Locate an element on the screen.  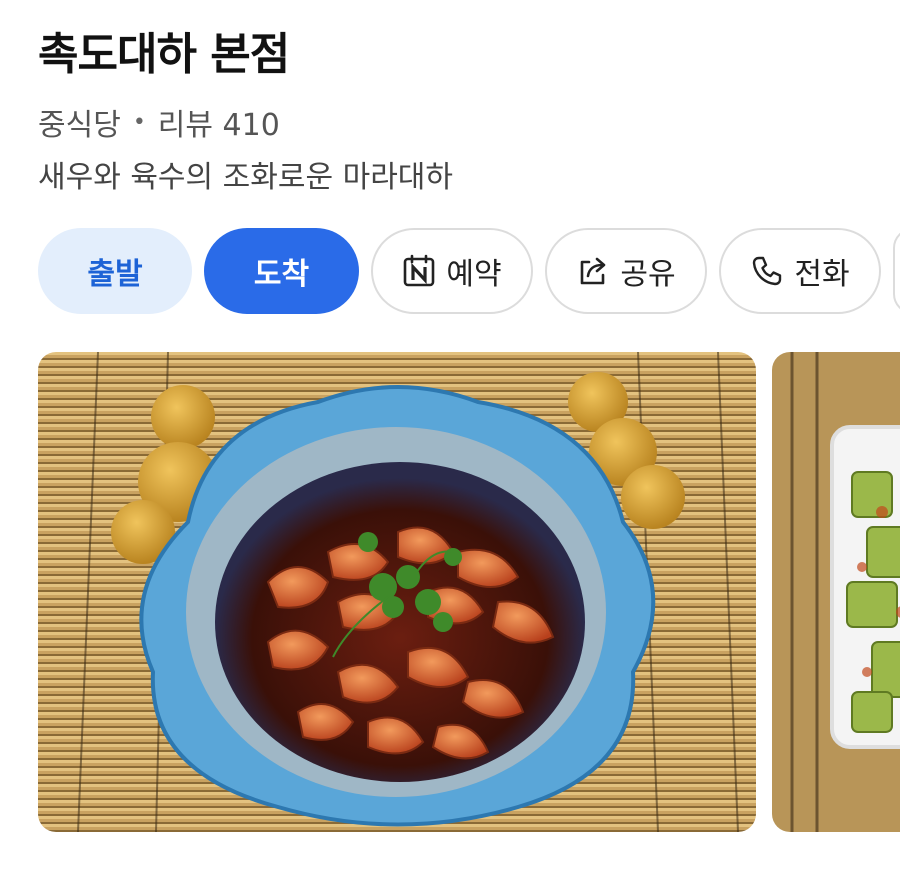
arrive-button: 도착 is located at coordinates (281, 271).